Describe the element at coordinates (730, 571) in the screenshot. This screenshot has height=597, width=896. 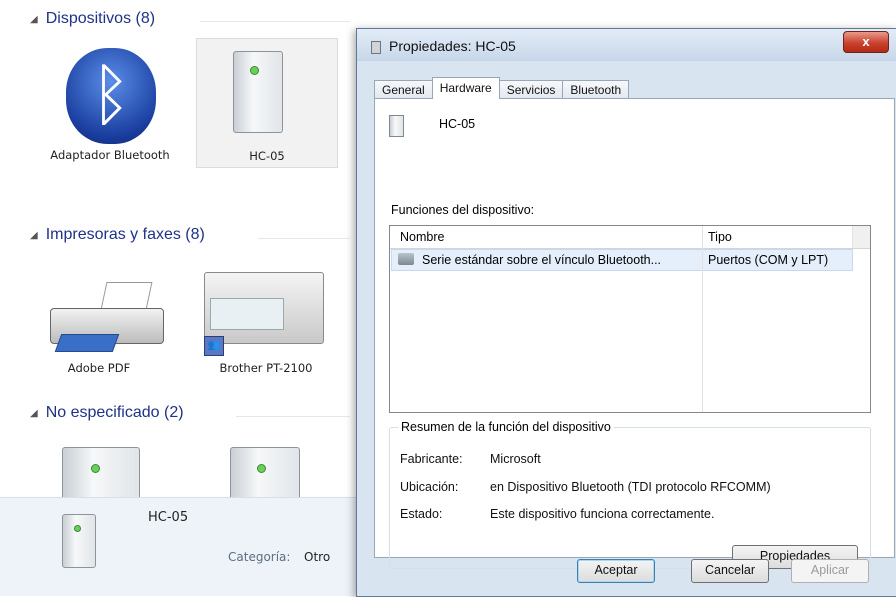
I see `cancel-button: Cancelar` at that location.